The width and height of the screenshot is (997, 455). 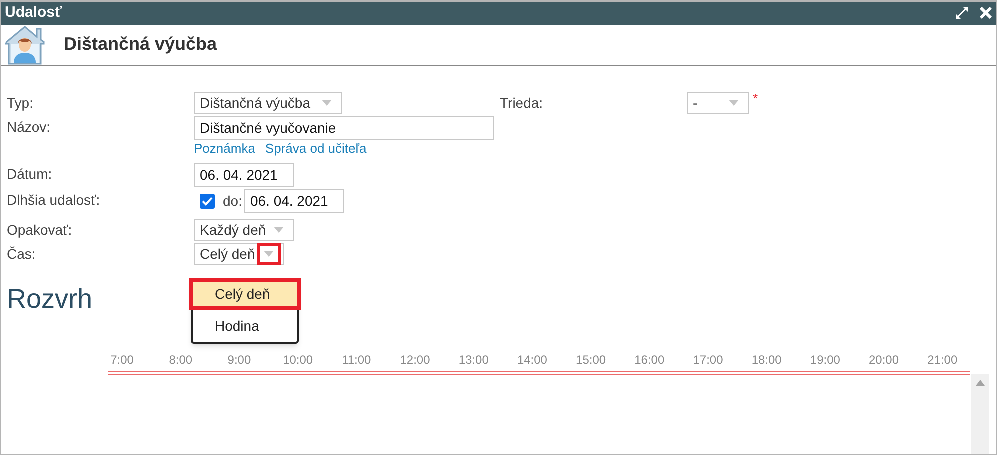 I want to click on field-label: Typ:, so click(x=20, y=103).